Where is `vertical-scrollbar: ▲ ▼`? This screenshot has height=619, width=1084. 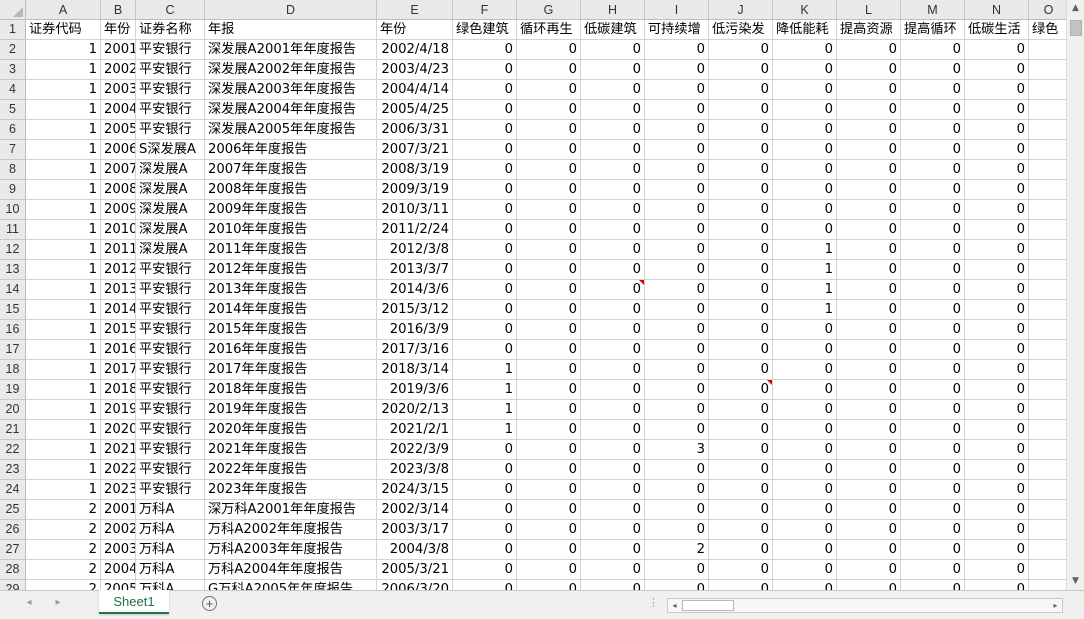
vertical-scrollbar: ▲ ▼ is located at coordinates (1075, 295).